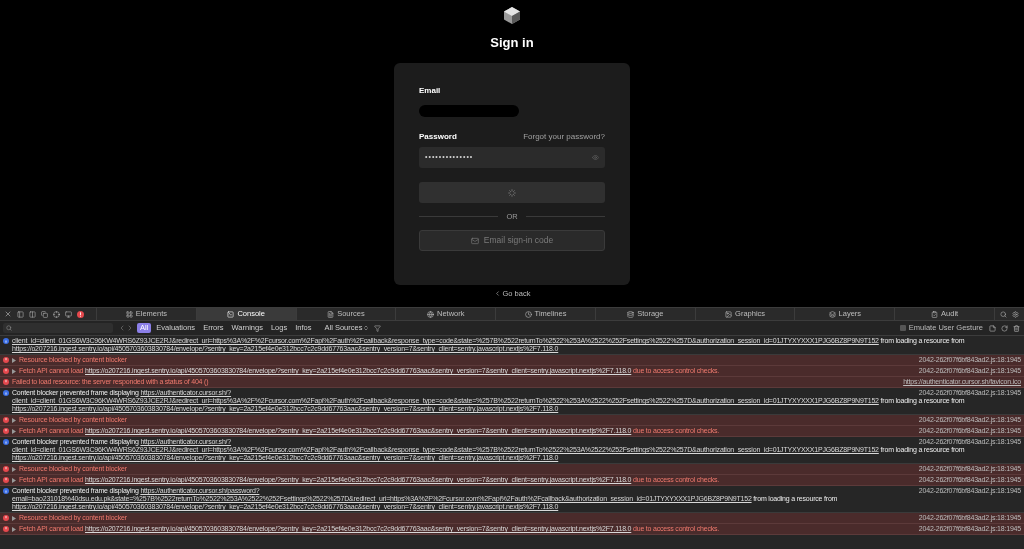 Image resolution: width=1024 pixels, height=549 pixels. I want to click on globe-icon, so click(430, 314).